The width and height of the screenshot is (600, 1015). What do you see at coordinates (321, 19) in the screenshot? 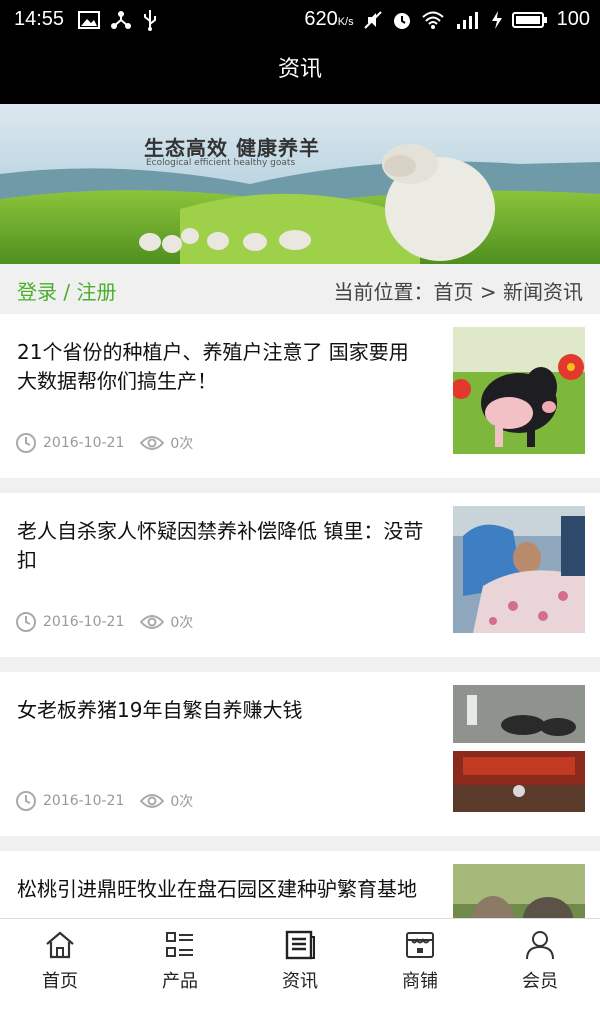
I see `network-speed: 620` at bounding box center [321, 19].